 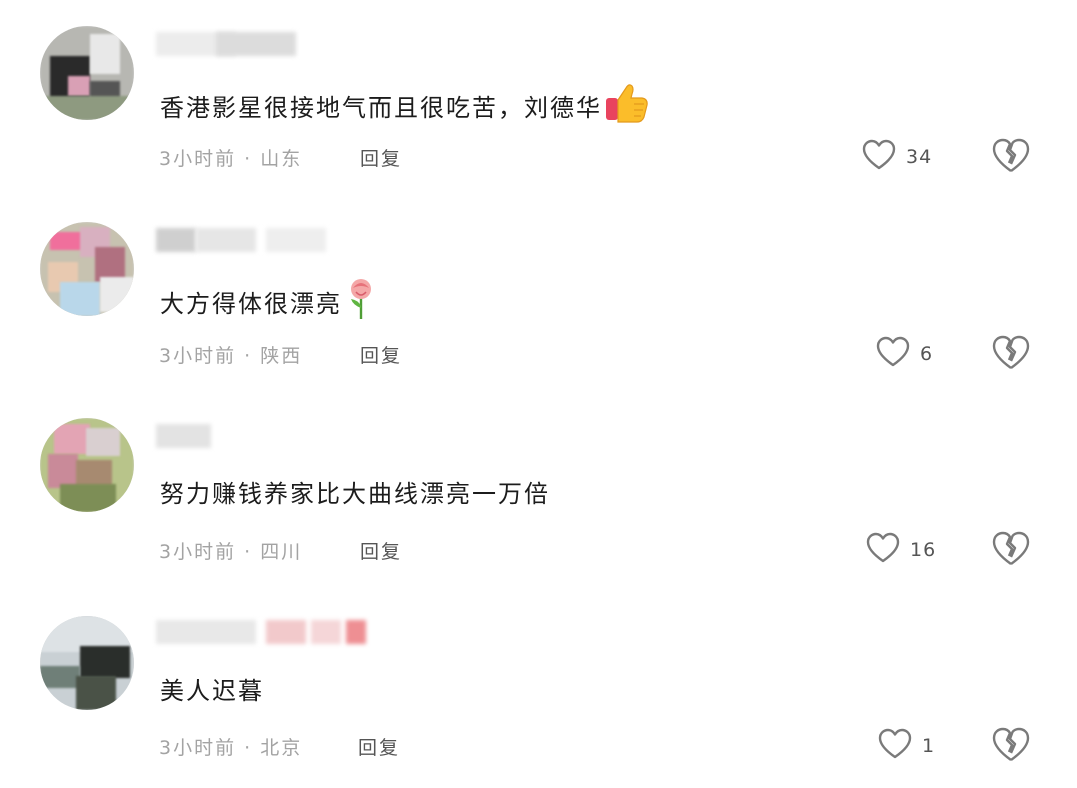 What do you see at coordinates (281, 748) in the screenshot?
I see `location: 北京` at bounding box center [281, 748].